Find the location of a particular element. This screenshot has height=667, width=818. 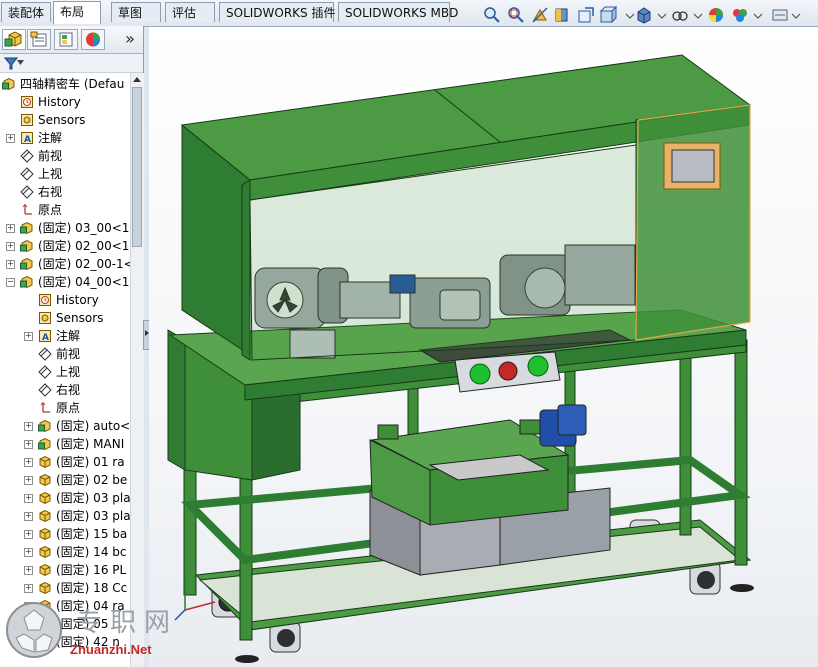

tree-item-19: + (固定) MANI is located at coordinates (65, 444).